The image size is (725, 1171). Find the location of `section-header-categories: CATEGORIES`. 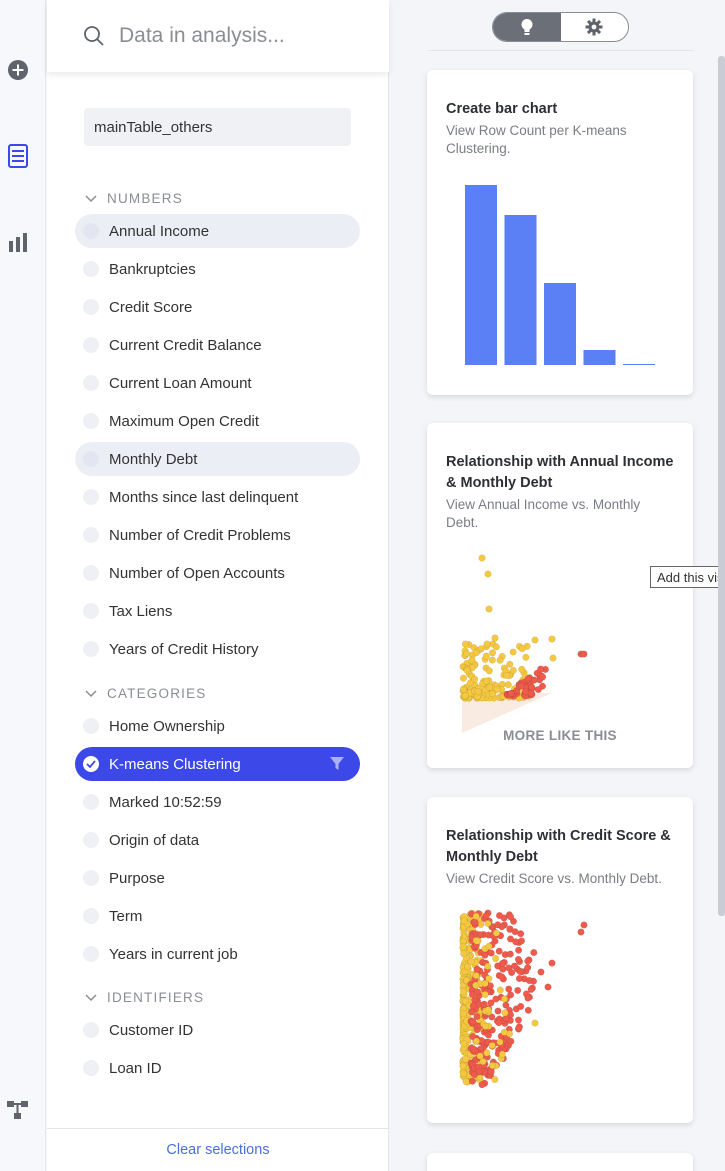

section-header-categories: CATEGORIES is located at coordinates (146, 693).